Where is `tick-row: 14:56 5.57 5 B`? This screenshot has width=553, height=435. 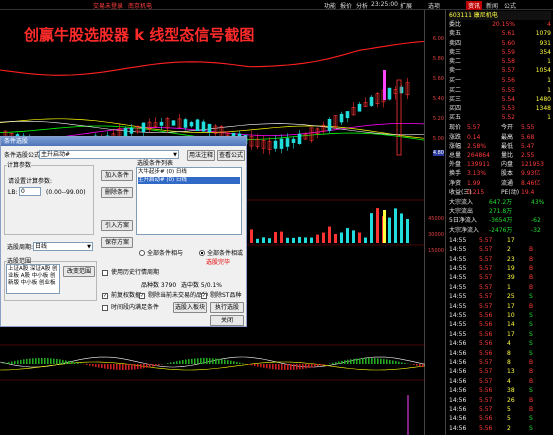 tick-row: 14:56 5.57 5 B is located at coordinates (500, 409).